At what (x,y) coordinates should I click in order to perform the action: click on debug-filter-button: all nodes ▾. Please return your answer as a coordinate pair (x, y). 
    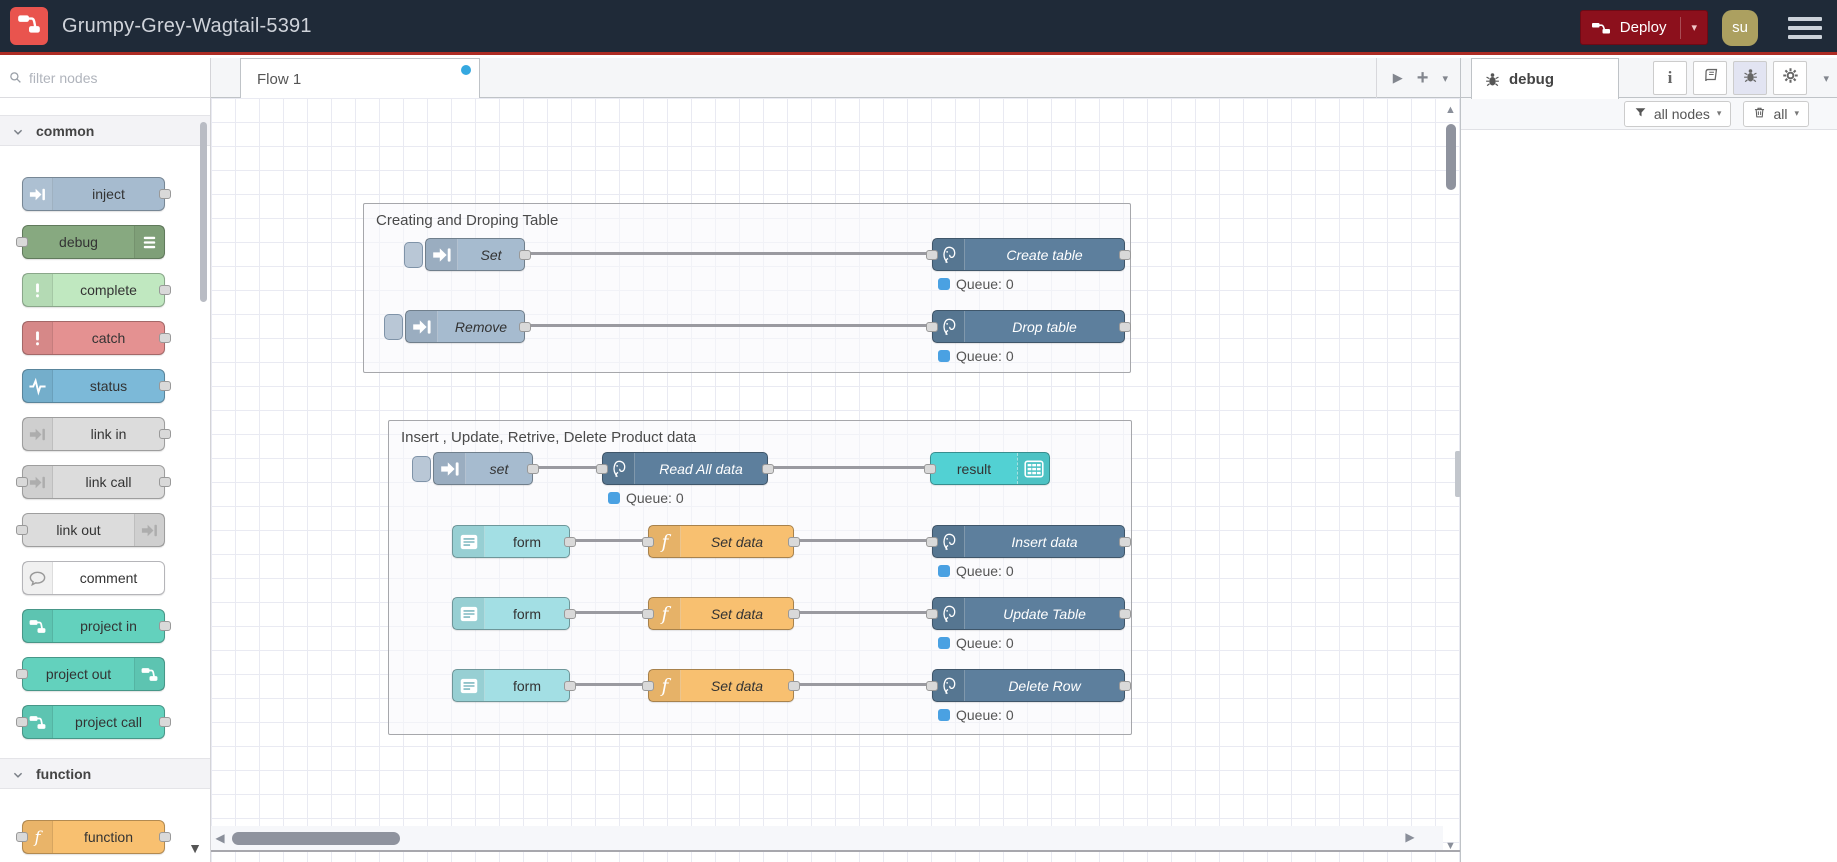
    Looking at the image, I should click on (1677, 113).